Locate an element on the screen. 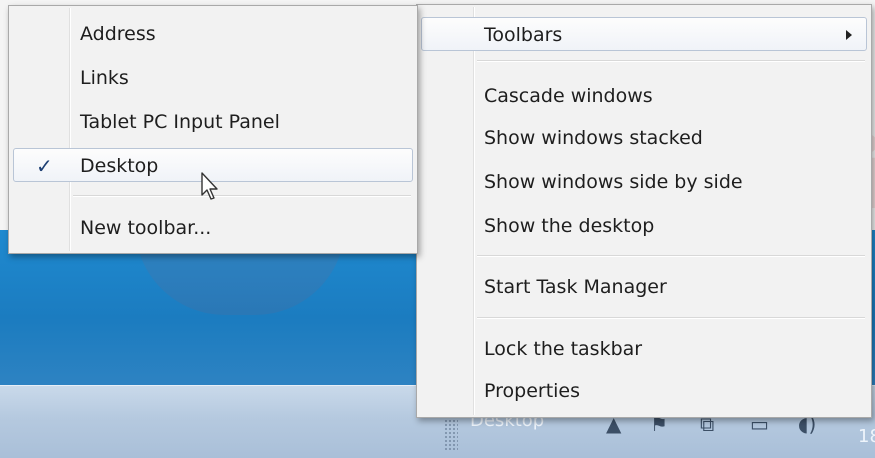  submenu-item-address: Address is located at coordinates (213, 33).